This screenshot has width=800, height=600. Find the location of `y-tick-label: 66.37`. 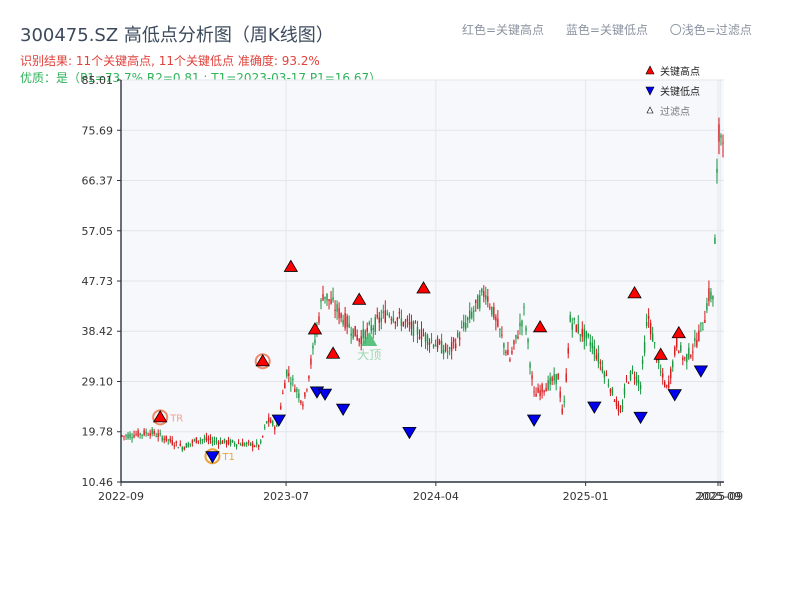

y-tick-label: 66.37 is located at coordinates (98, 181).